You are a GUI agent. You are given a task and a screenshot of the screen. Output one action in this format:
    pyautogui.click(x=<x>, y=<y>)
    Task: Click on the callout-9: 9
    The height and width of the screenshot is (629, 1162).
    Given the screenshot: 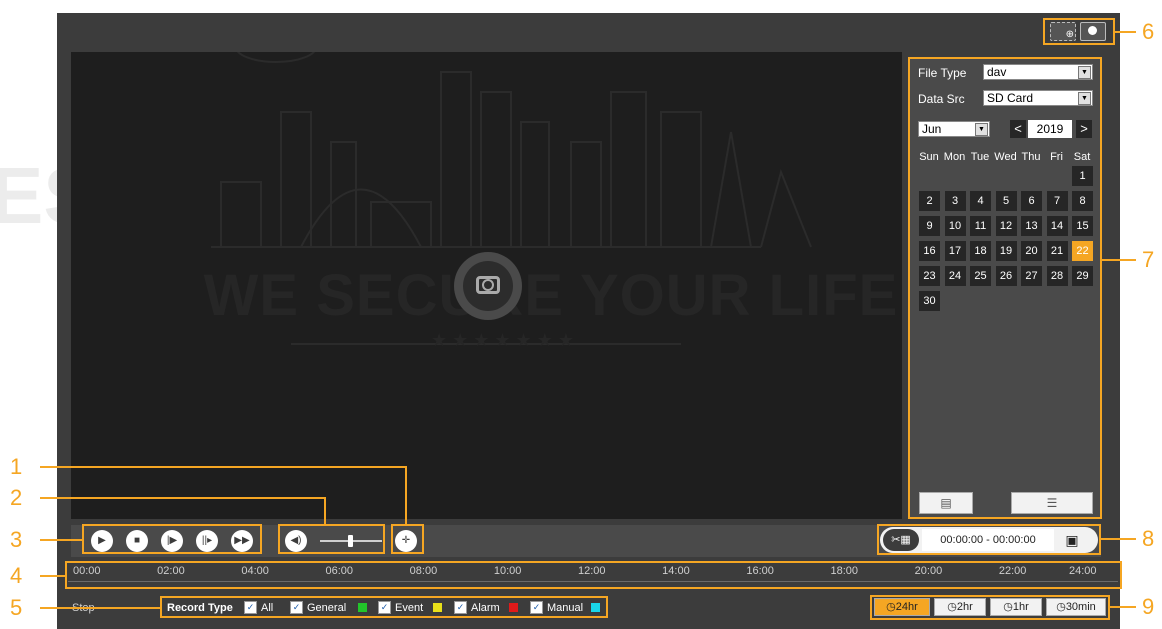 What is the action you would take?
    pyautogui.click(x=1148, y=606)
    